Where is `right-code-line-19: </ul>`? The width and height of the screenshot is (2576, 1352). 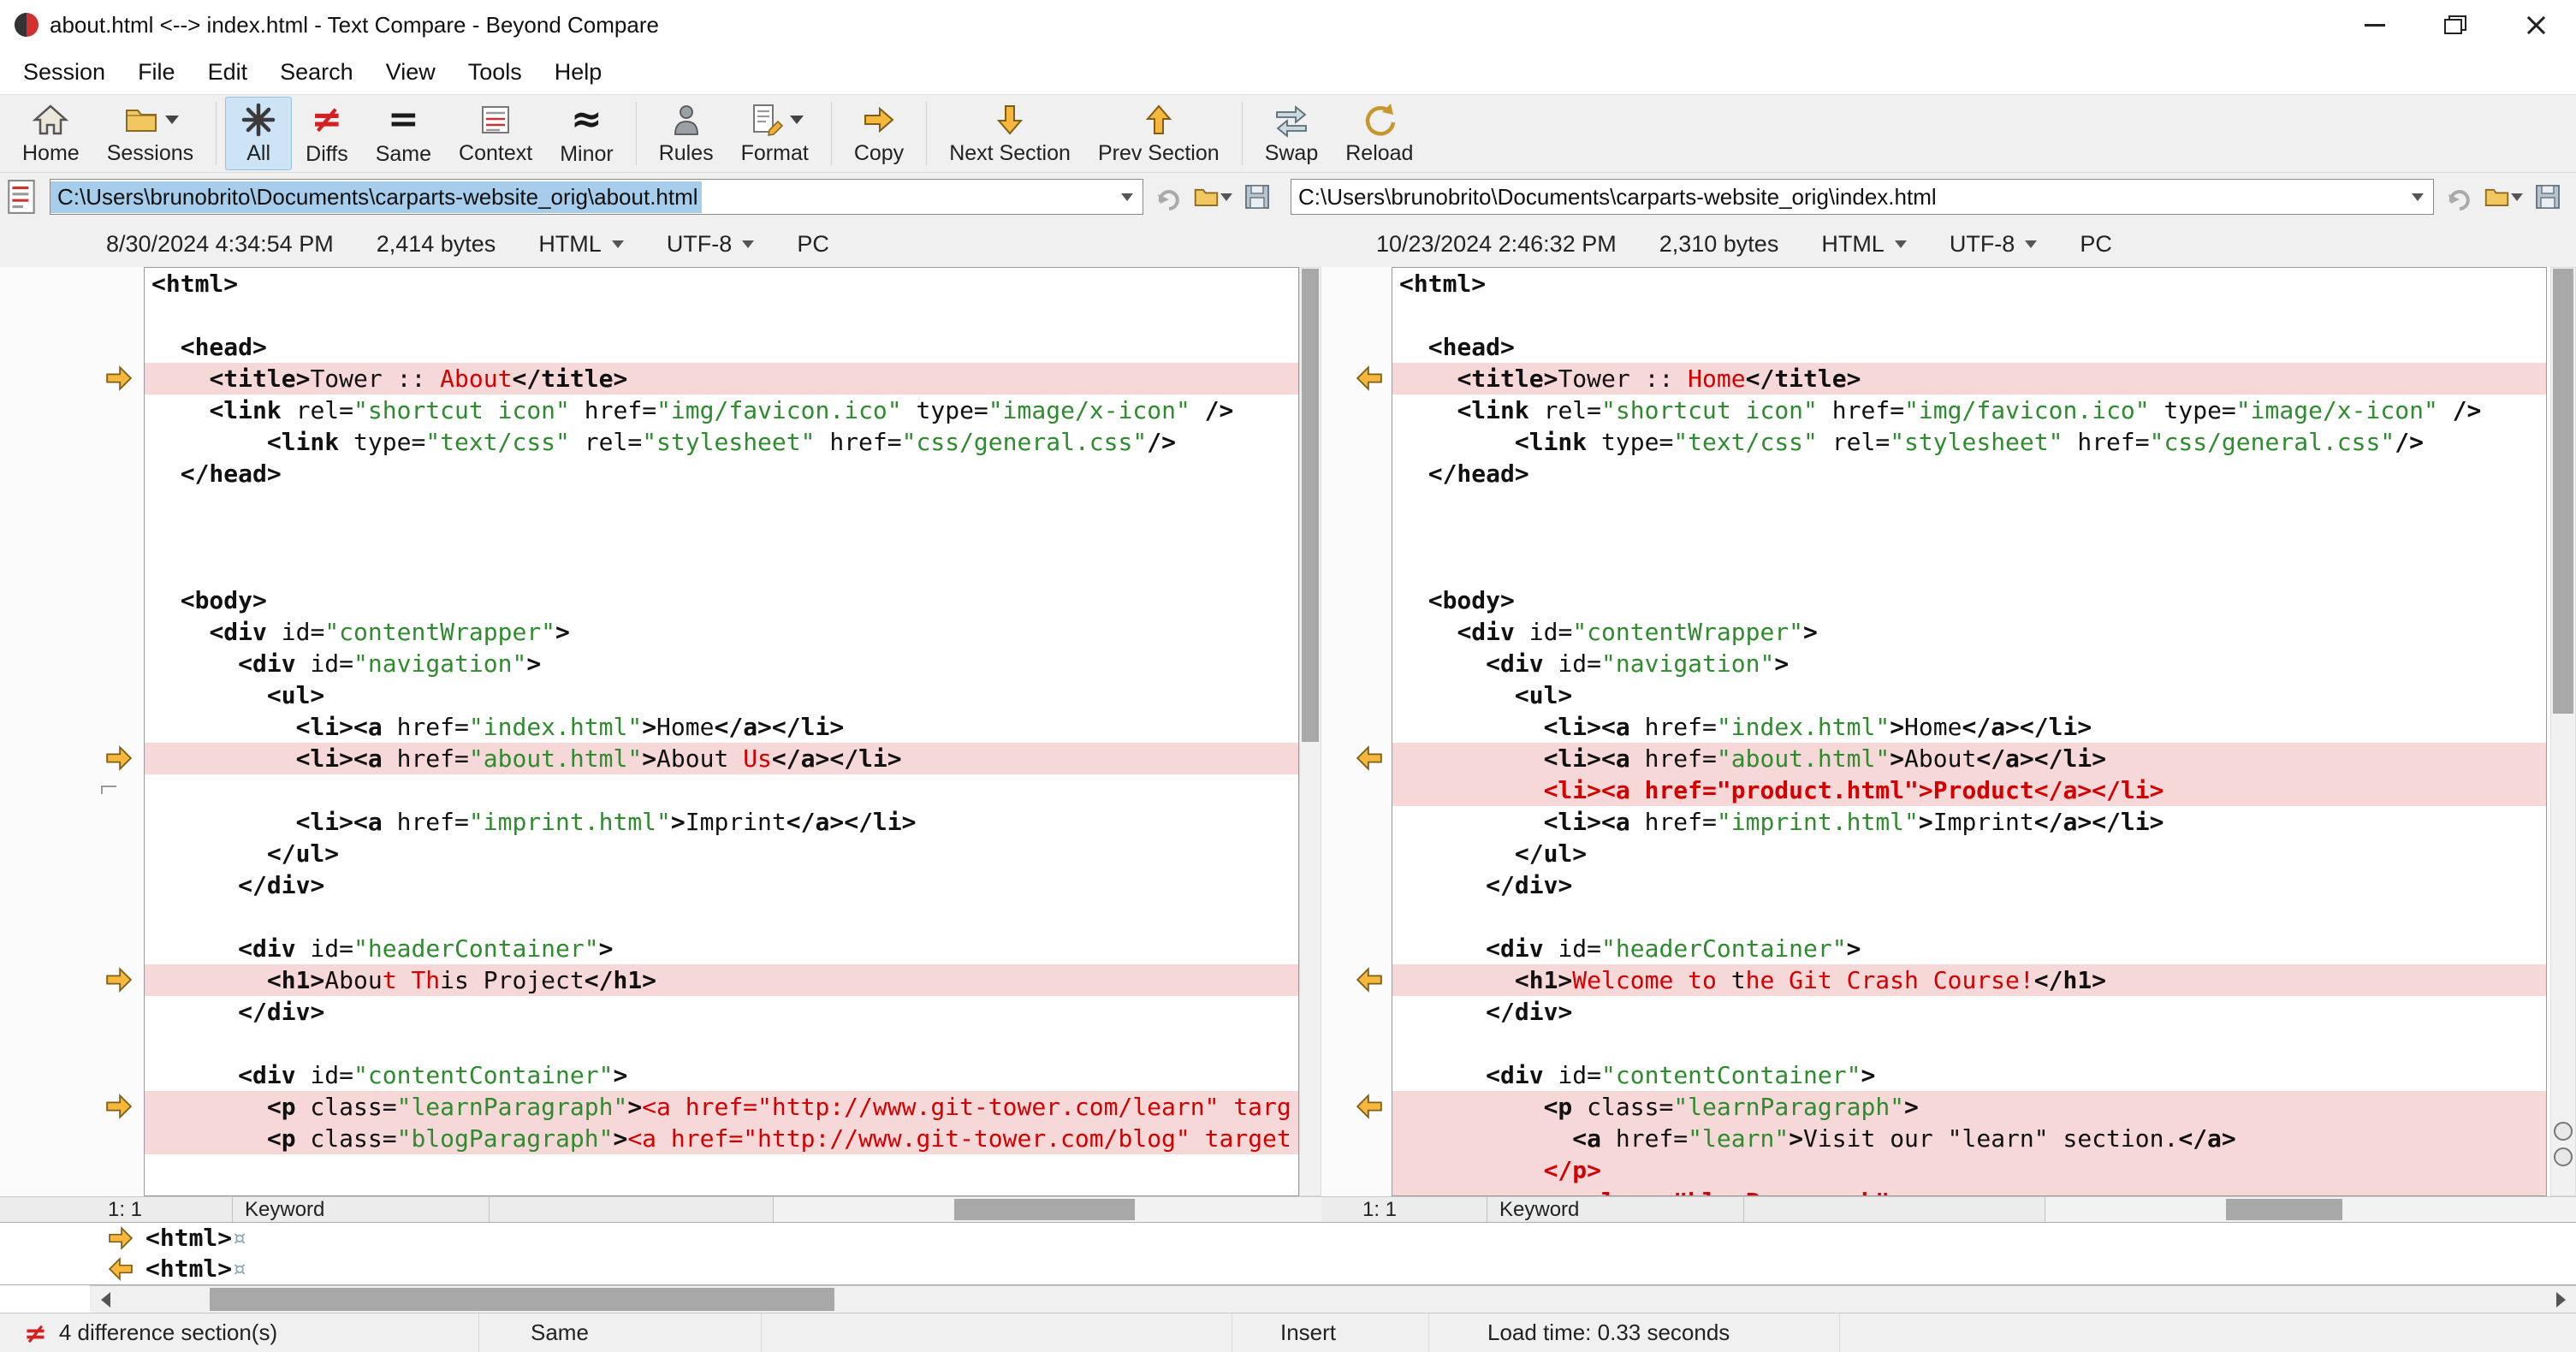 right-code-line-19: </ul> is located at coordinates (1969, 853).